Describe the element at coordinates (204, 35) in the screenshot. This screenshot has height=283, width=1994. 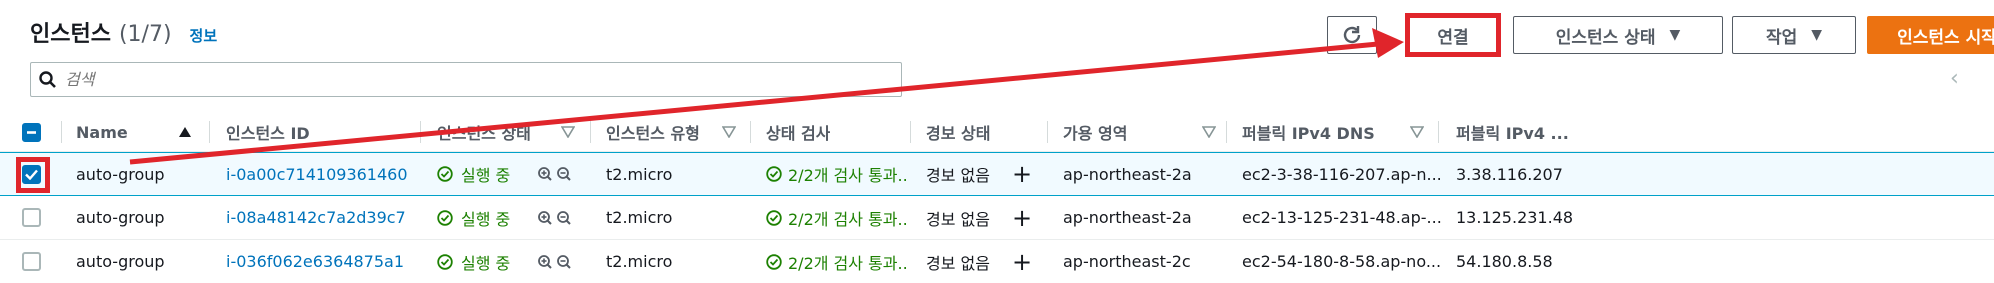
I see `info-link: 정보` at that location.